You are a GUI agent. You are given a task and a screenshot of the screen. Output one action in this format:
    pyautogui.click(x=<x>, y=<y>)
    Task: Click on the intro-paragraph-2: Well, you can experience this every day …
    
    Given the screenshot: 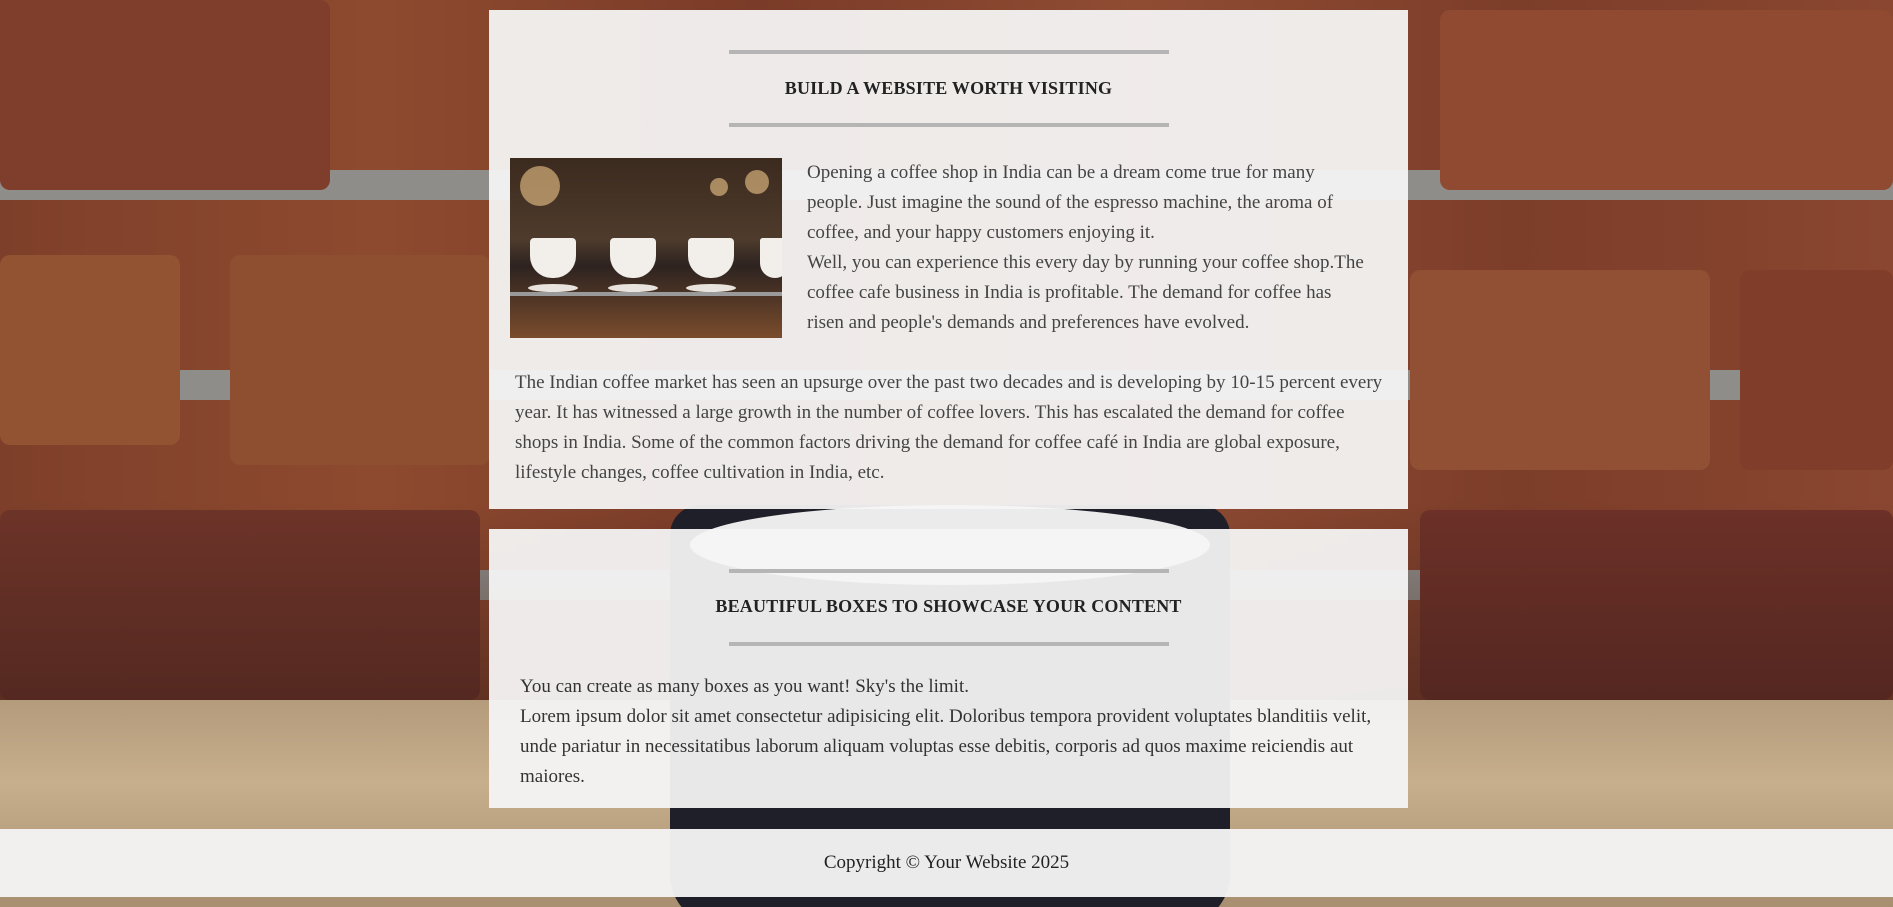 What is the action you would take?
    pyautogui.click(x=1085, y=292)
    